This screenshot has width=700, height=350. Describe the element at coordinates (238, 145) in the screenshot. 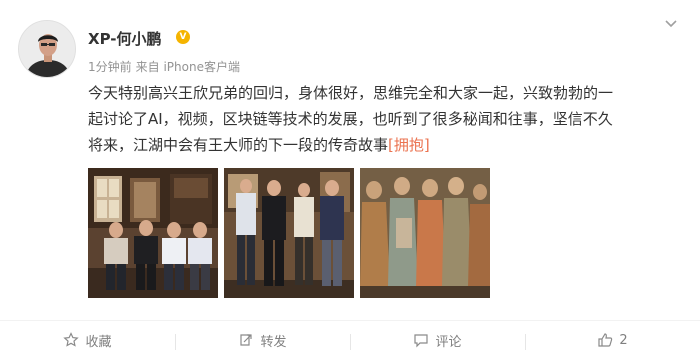

I see `post-text-line-3: 将来，江湖中会有王大师的下一段的传奇故事` at that location.